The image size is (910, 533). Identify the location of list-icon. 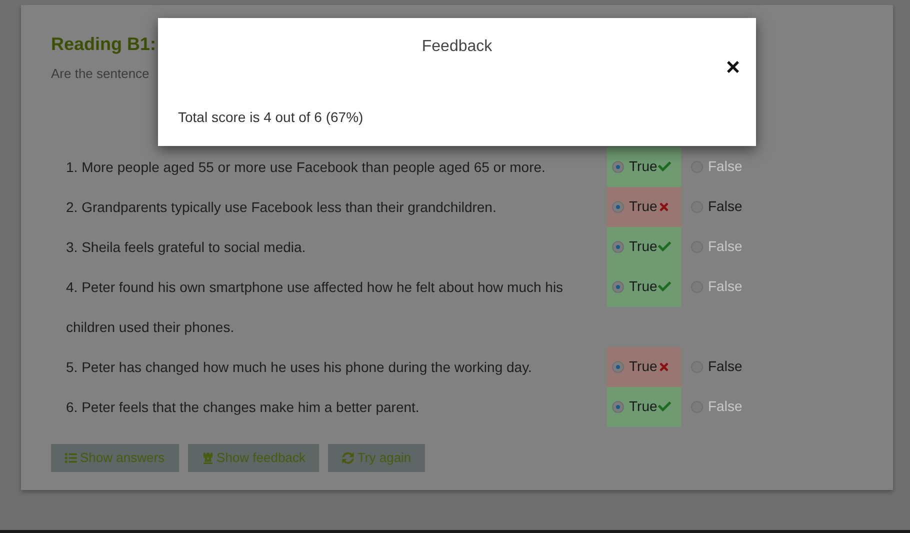
(71, 458).